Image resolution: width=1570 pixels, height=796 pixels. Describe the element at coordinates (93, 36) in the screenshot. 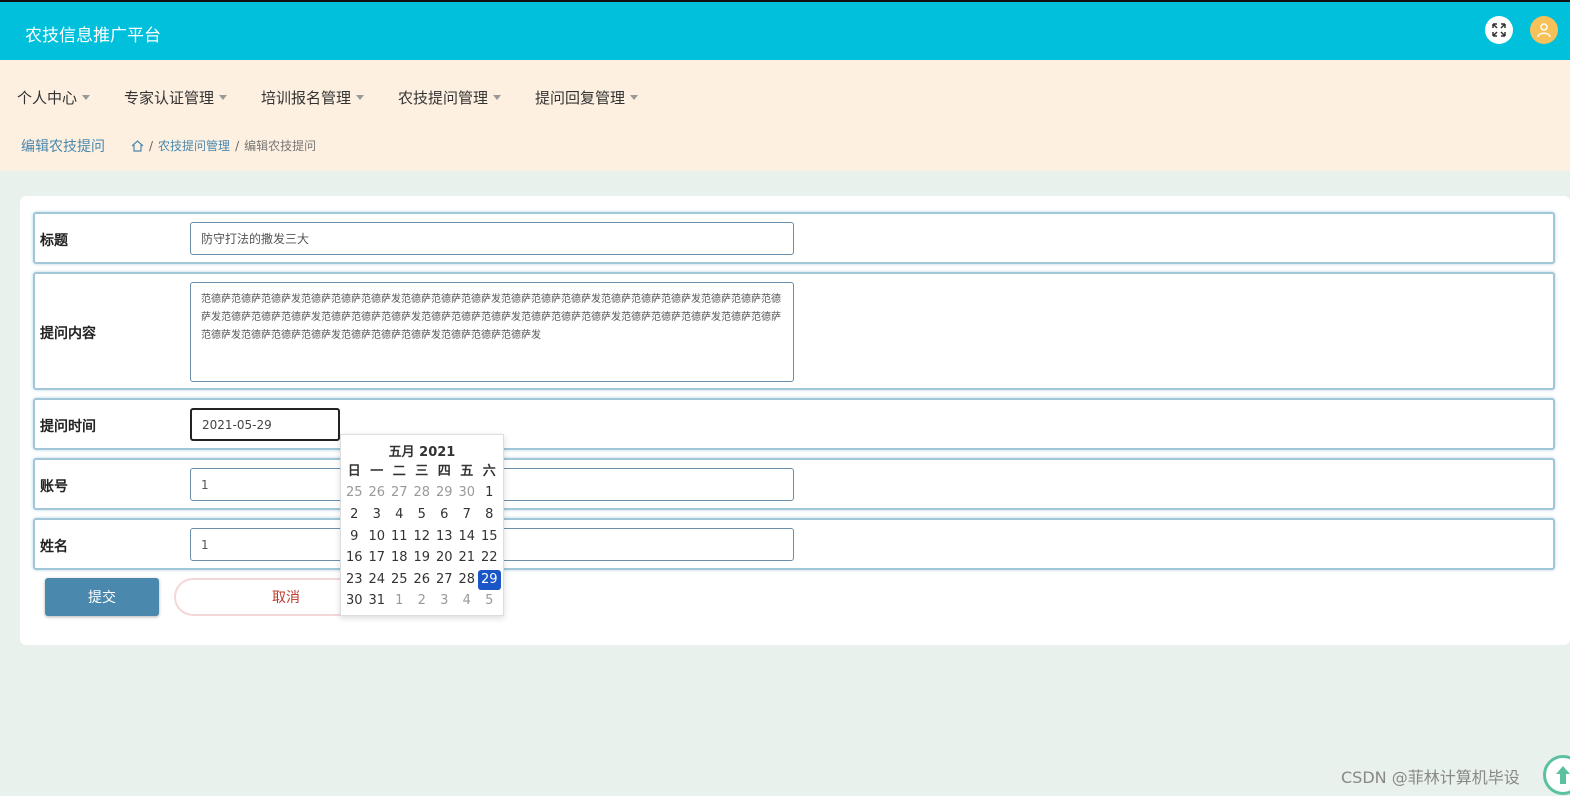

I see `app-title: 农技信息推广平台` at that location.